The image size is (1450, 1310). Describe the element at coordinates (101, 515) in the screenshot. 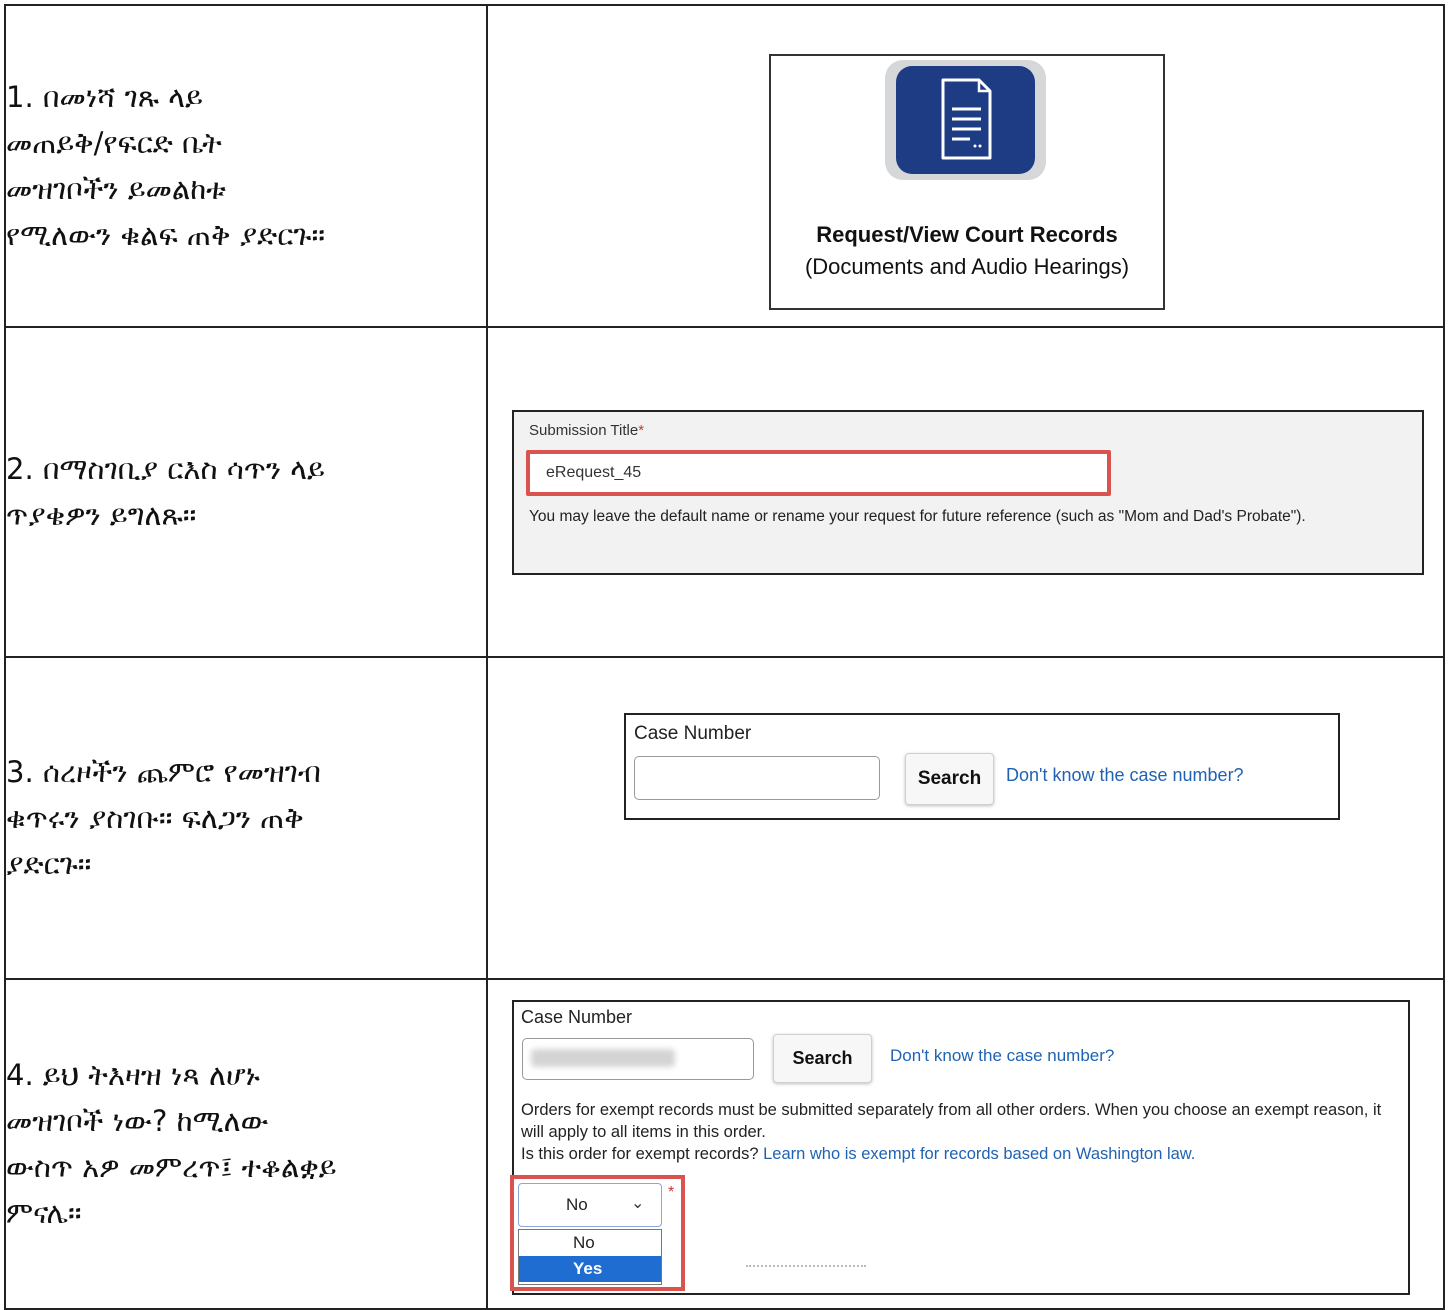

I see `step-2-line-2: ጥያቄዎን ይግለጹ።` at that location.